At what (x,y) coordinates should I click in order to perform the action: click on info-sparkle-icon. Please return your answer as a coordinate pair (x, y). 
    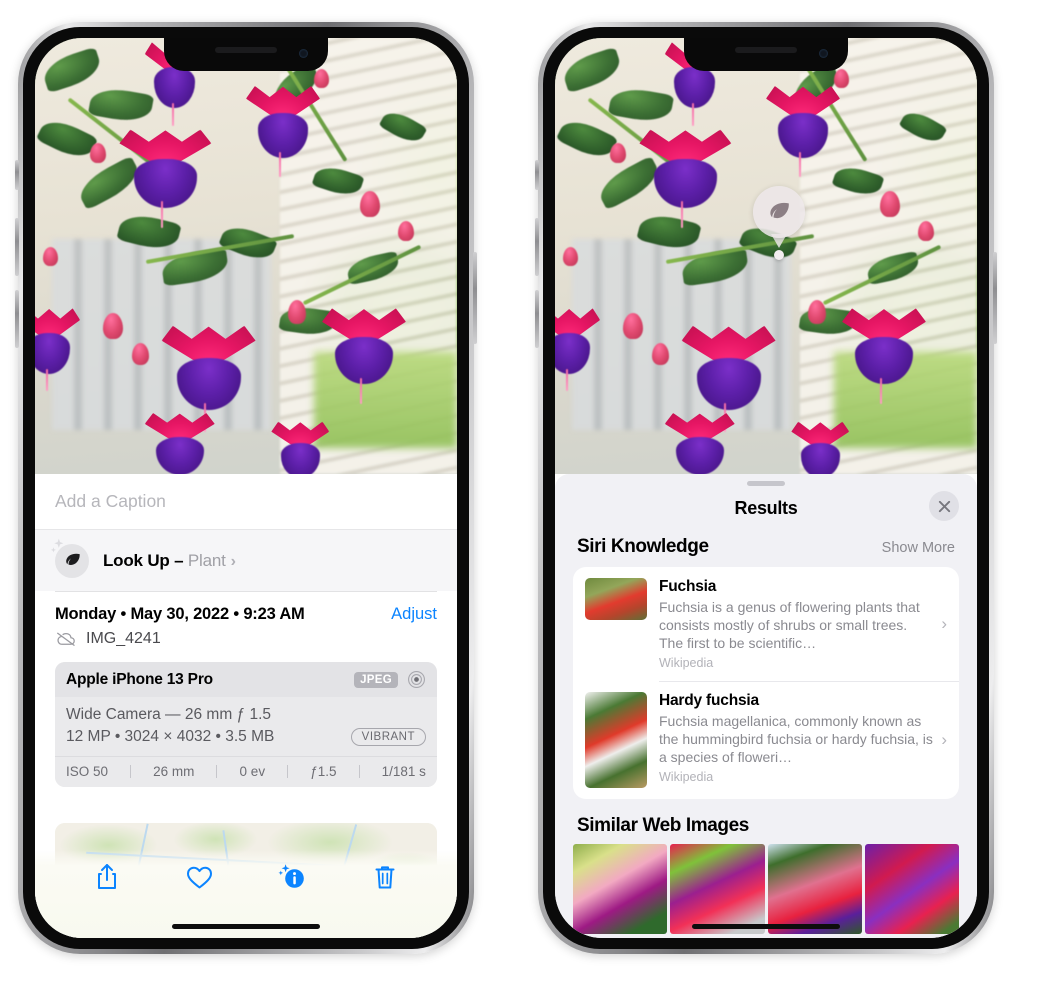
    Looking at the image, I should click on (292, 877).